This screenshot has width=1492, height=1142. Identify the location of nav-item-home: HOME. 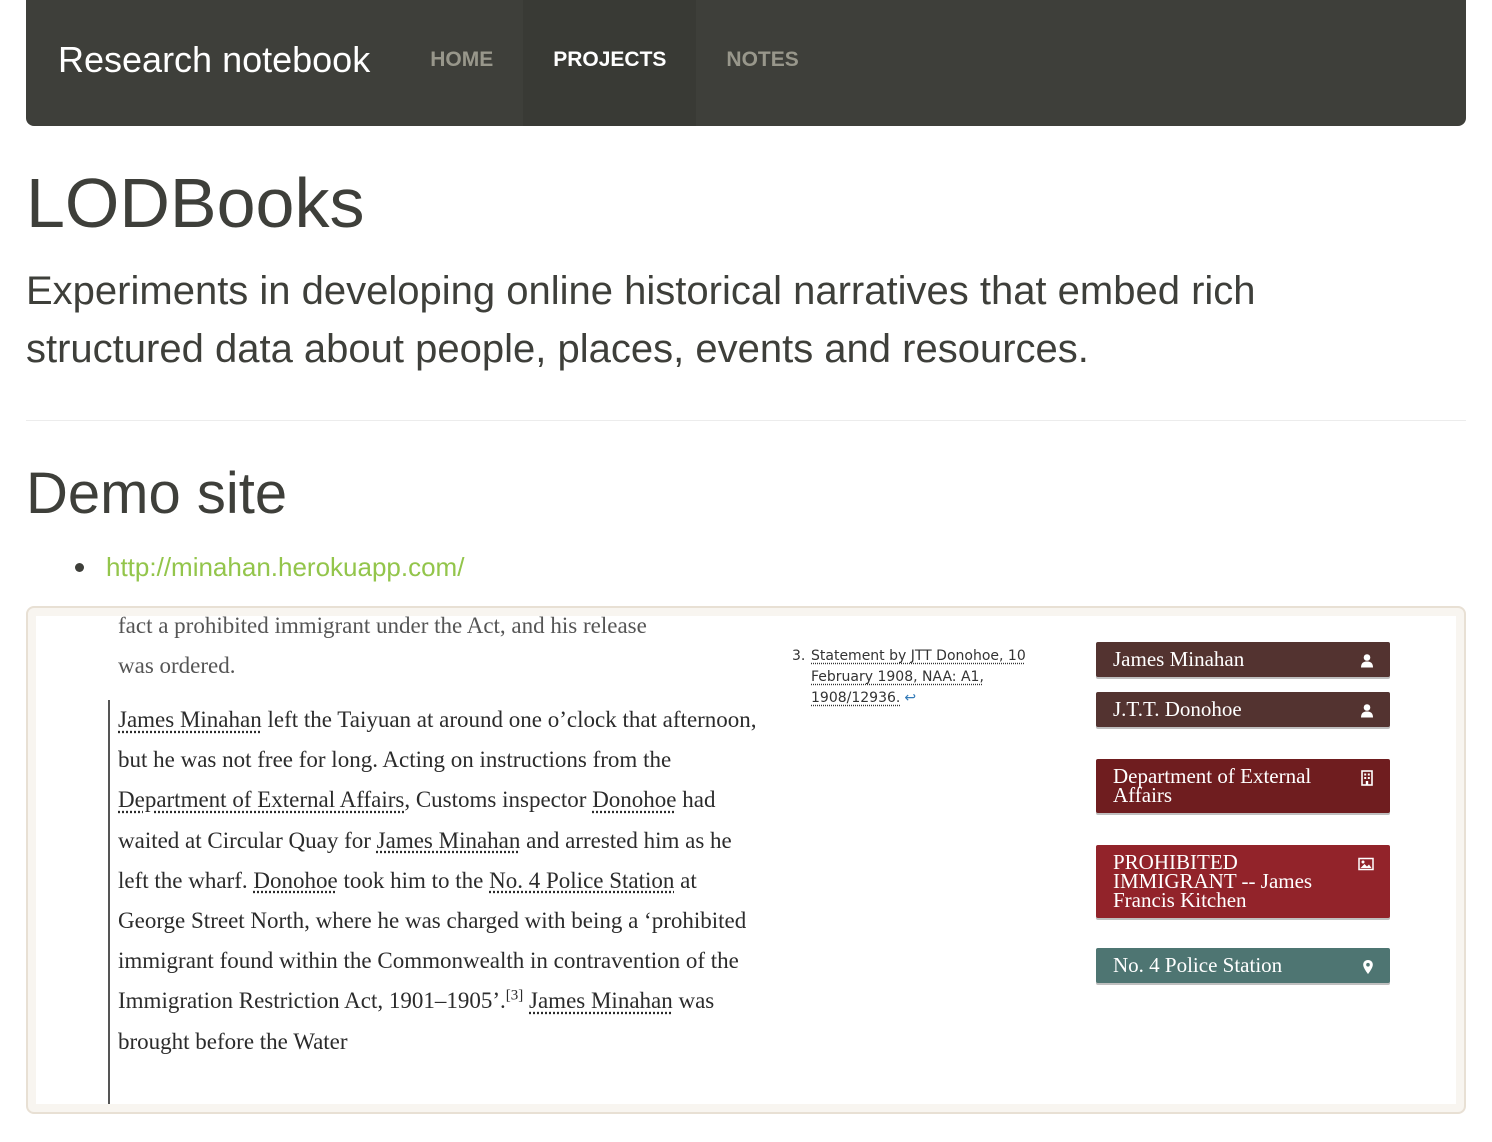
(461, 63).